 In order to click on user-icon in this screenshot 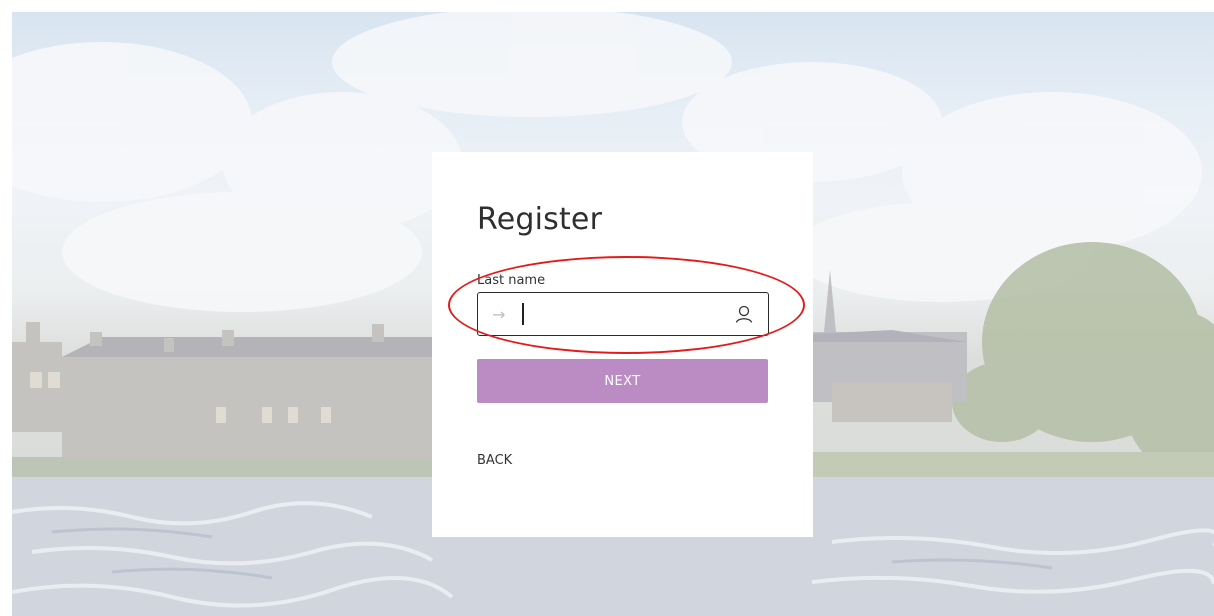, I will do `click(744, 314)`.